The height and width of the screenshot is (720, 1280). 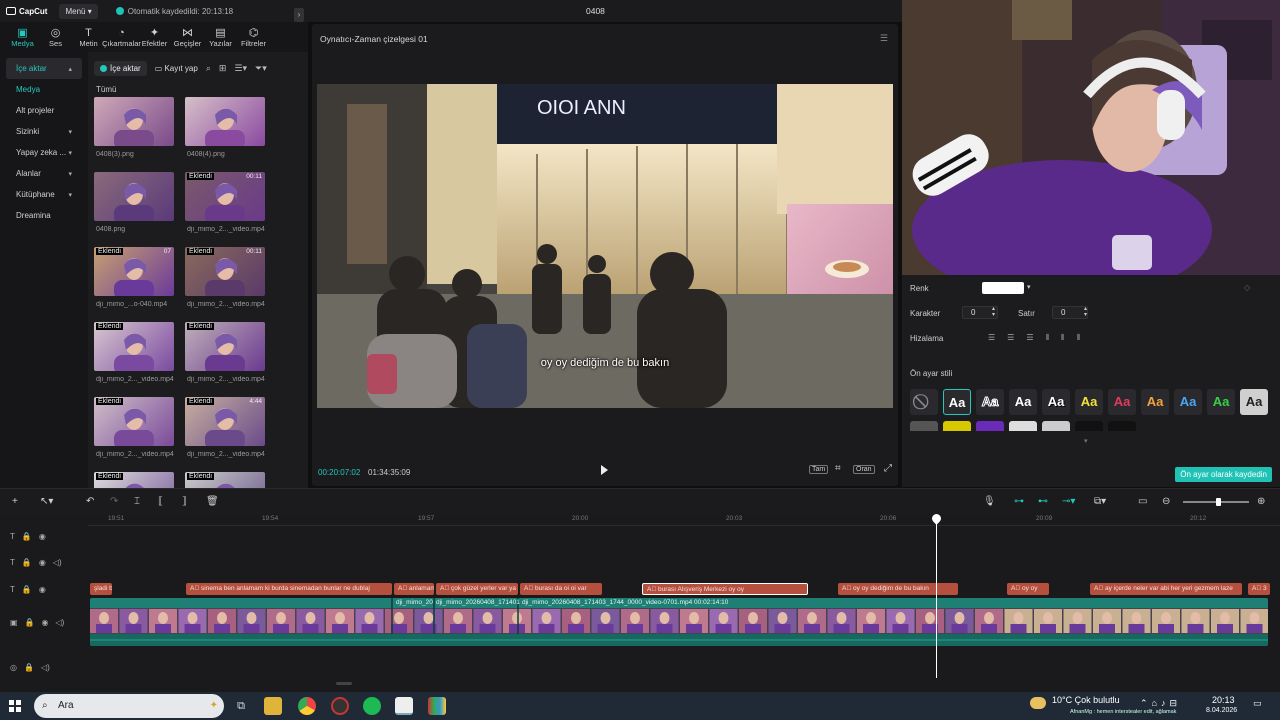 What do you see at coordinates (1040, 338) in the screenshot?
I see `alignment-buttons: ☰☰☰⦀⦀⦀` at bounding box center [1040, 338].